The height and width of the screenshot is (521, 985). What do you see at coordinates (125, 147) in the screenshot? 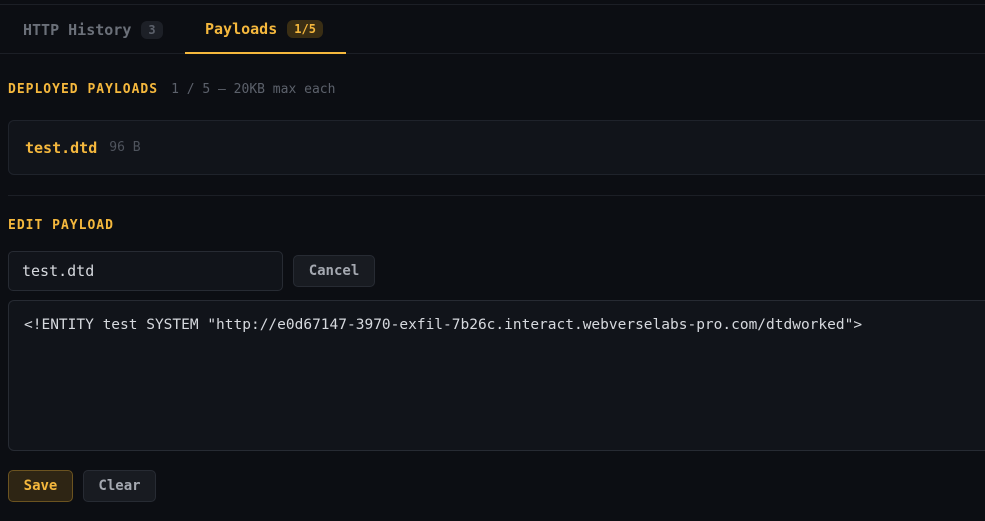
I see `payload-size: 96 B` at bounding box center [125, 147].